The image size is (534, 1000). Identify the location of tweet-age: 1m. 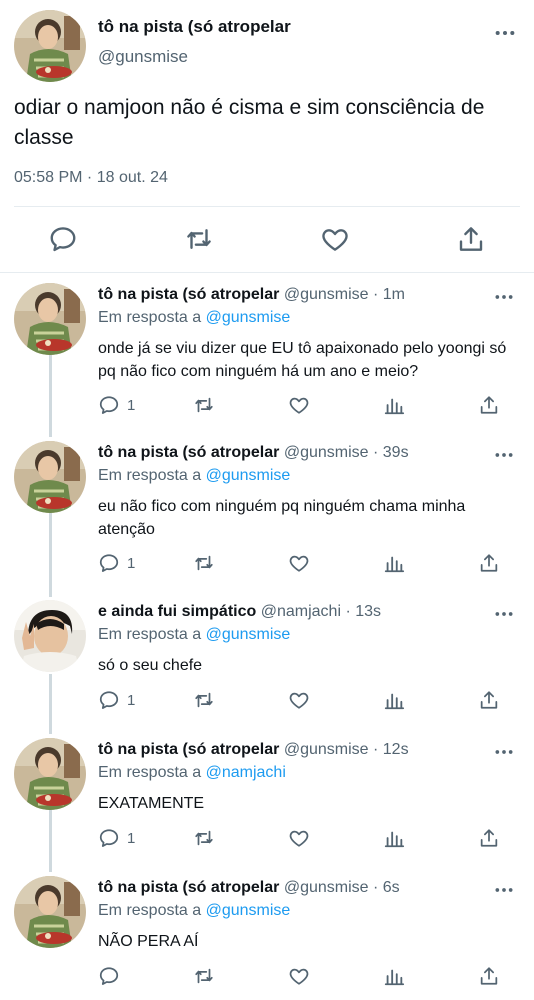
(393, 294).